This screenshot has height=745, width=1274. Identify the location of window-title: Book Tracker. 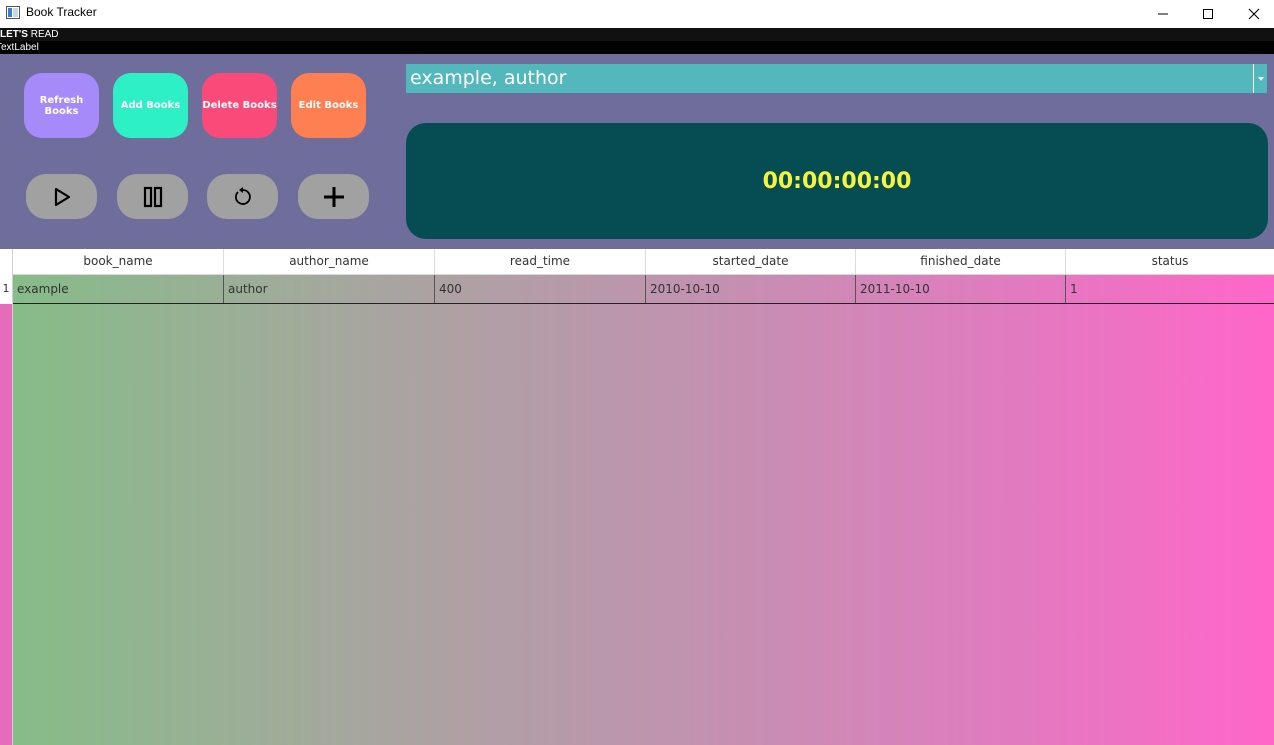
(61, 12).